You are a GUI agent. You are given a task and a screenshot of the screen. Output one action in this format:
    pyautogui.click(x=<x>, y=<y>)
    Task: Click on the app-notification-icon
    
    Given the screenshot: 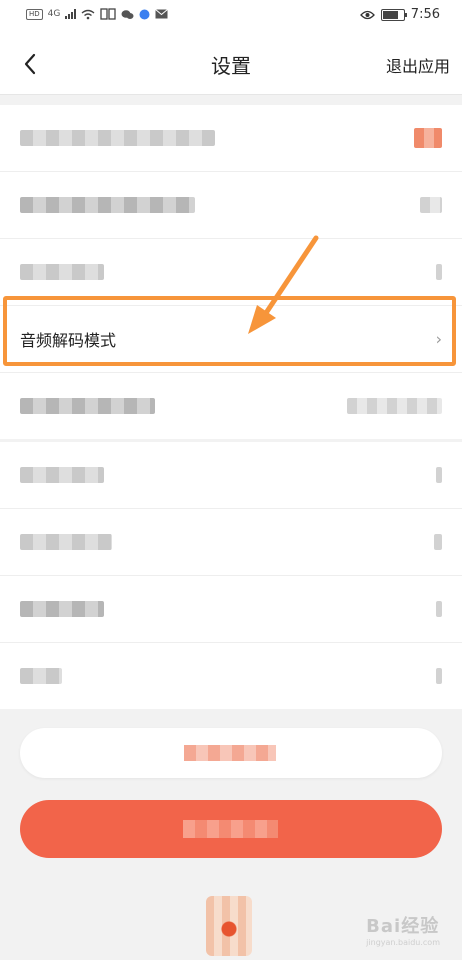 What is the action you would take?
    pyautogui.click(x=108, y=14)
    